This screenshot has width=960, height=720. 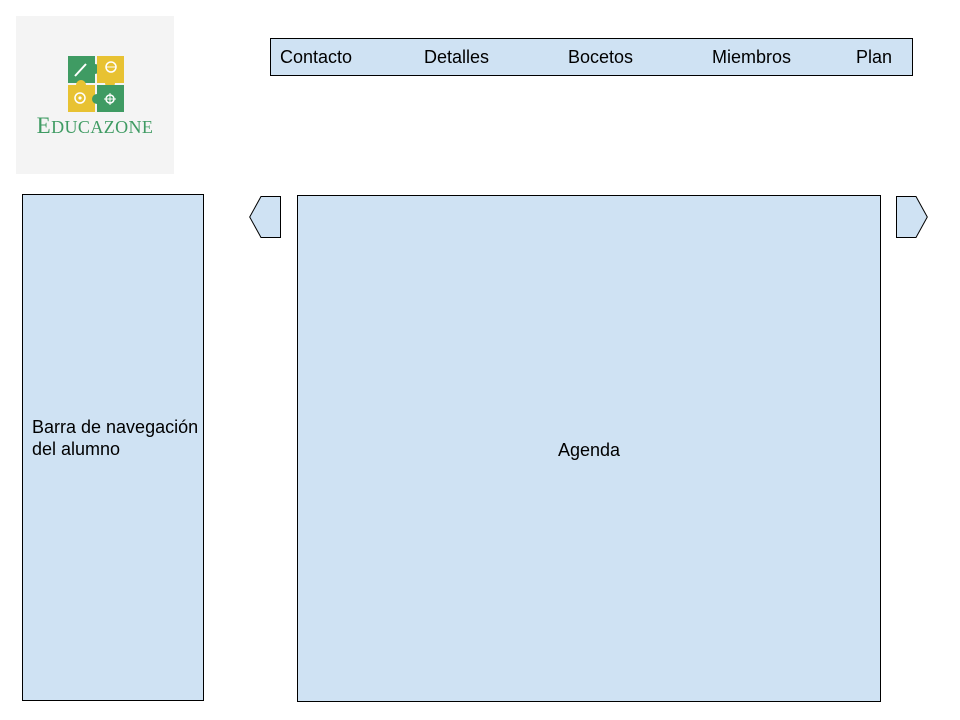 I want to click on logo-text-rest: DUCAZONE, so click(x=102, y=127).